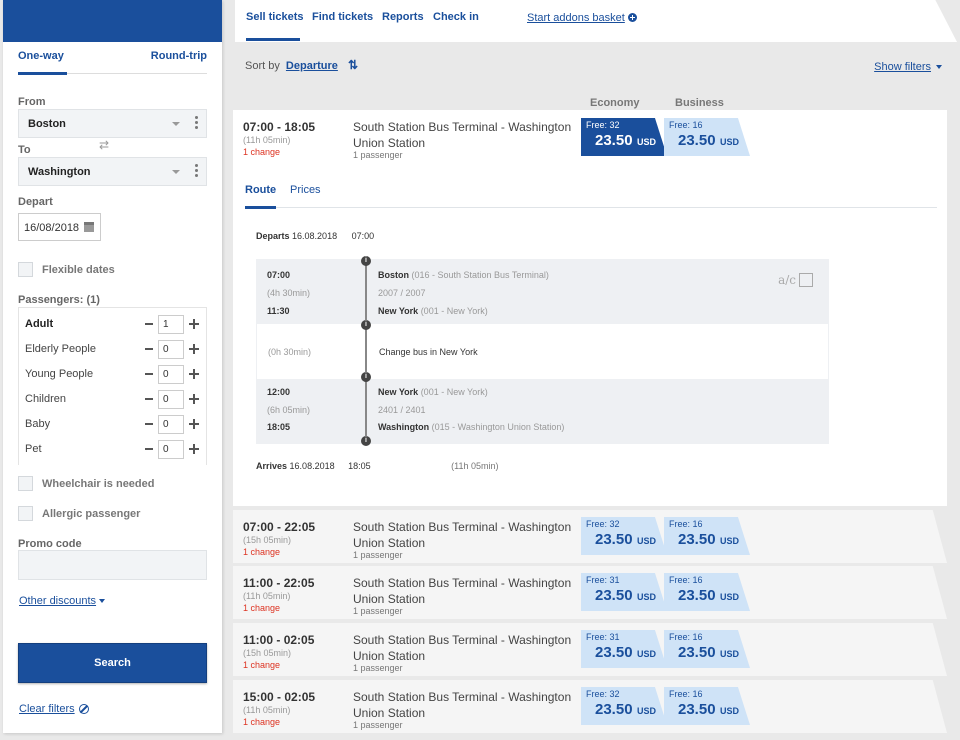  I want to click on trip-time: 07:00 - 22:05, so click(279, 527).